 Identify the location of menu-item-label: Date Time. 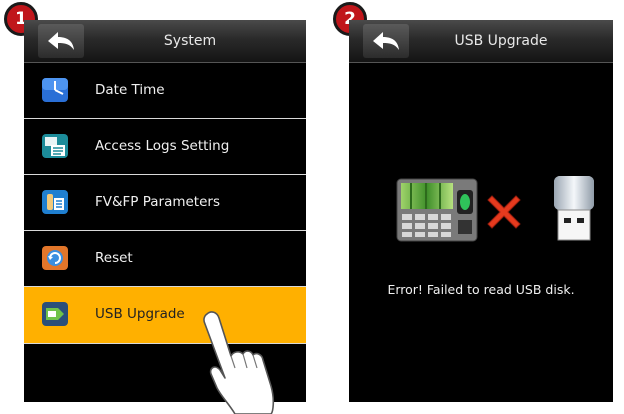
(130, 90).